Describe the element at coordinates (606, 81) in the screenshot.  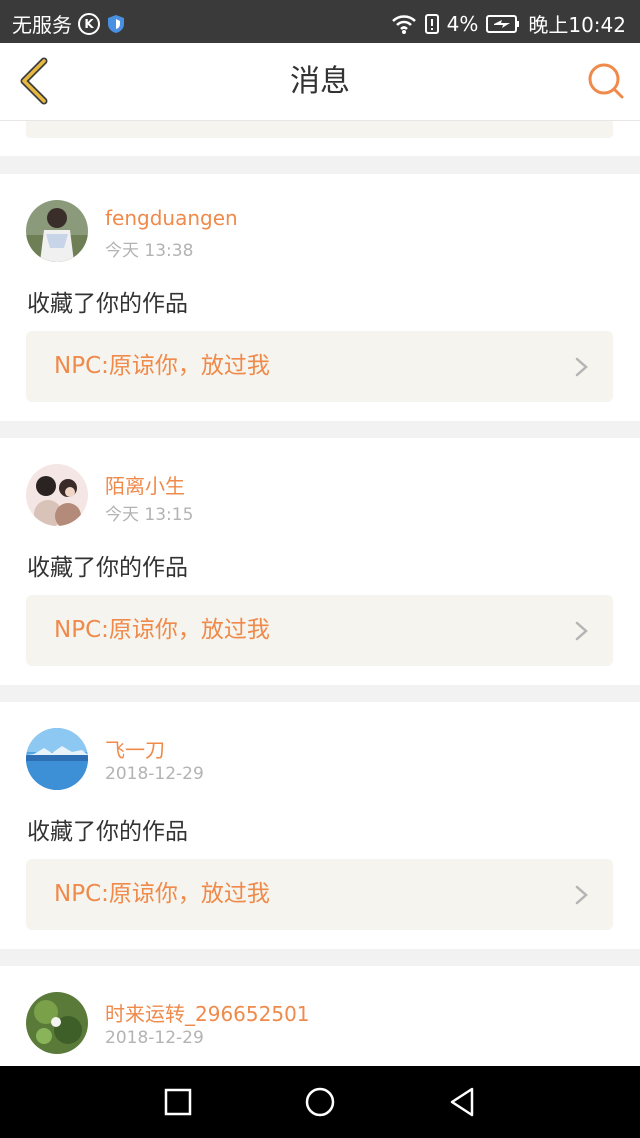
I see `search-icon` at that location.